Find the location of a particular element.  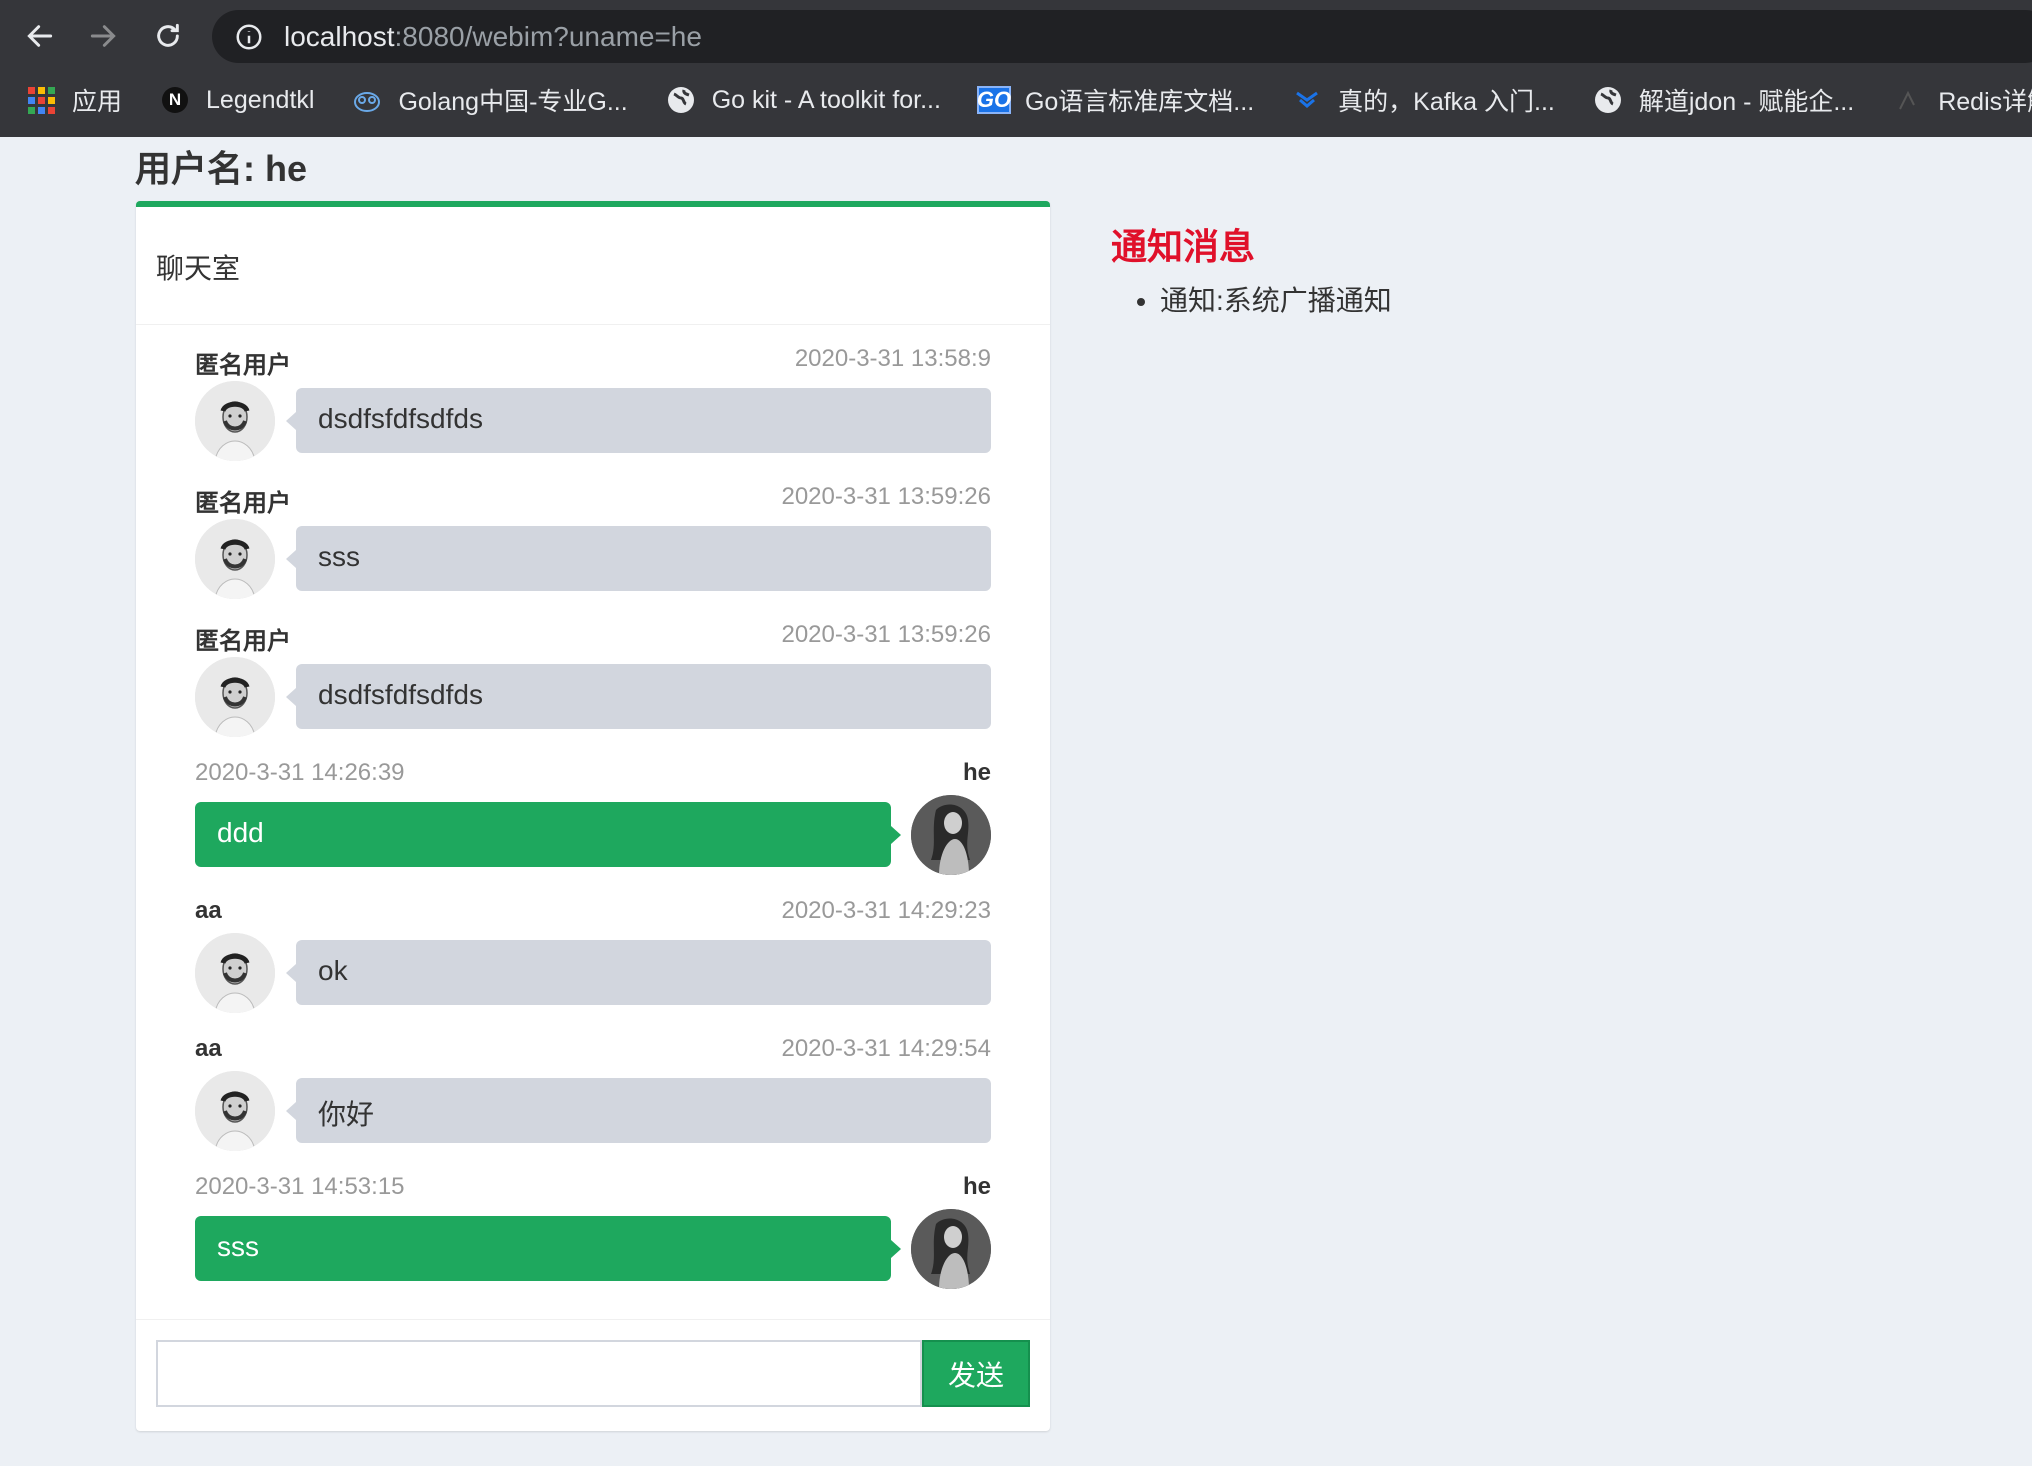

address-bar: localhost:8080/webim?uname=he is located at coordinates (1122, 36).